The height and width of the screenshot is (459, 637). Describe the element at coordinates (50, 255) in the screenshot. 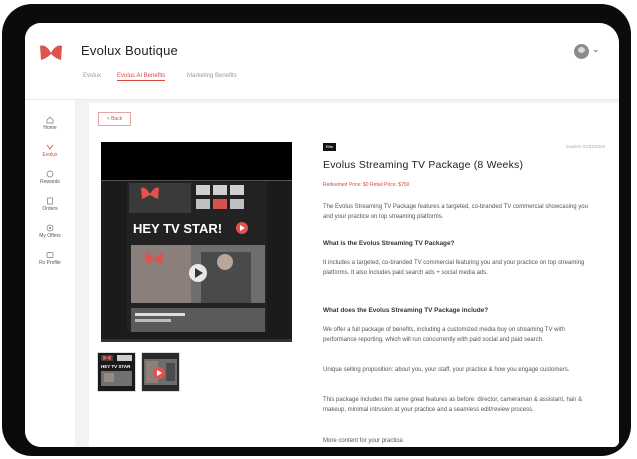

I see `profile-icon` at that location.